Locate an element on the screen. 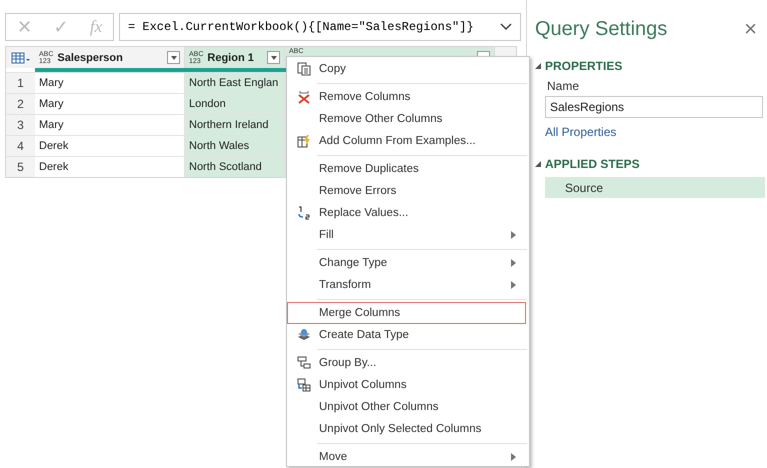 The width and height of the screenshot is (767, 468). column-title: Region 1 is located at coordinates (231, 58).